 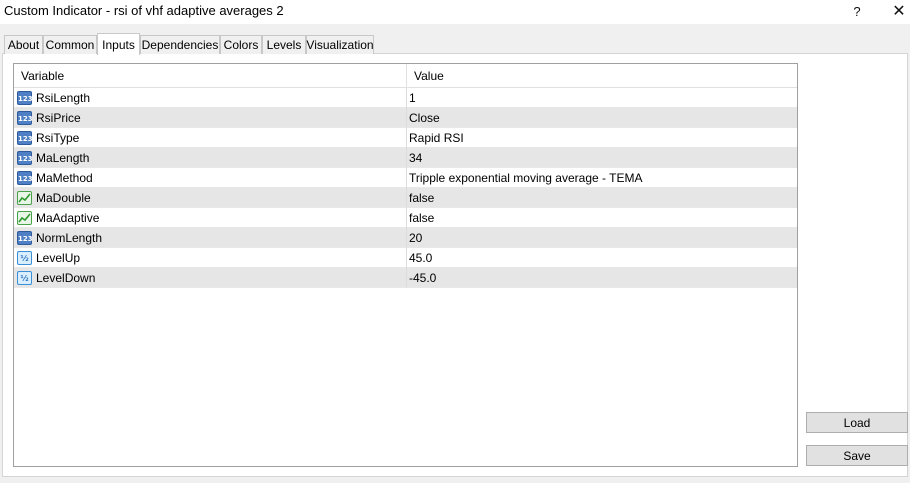 I want to click on tab-about: About, so click(x=23, y=44).